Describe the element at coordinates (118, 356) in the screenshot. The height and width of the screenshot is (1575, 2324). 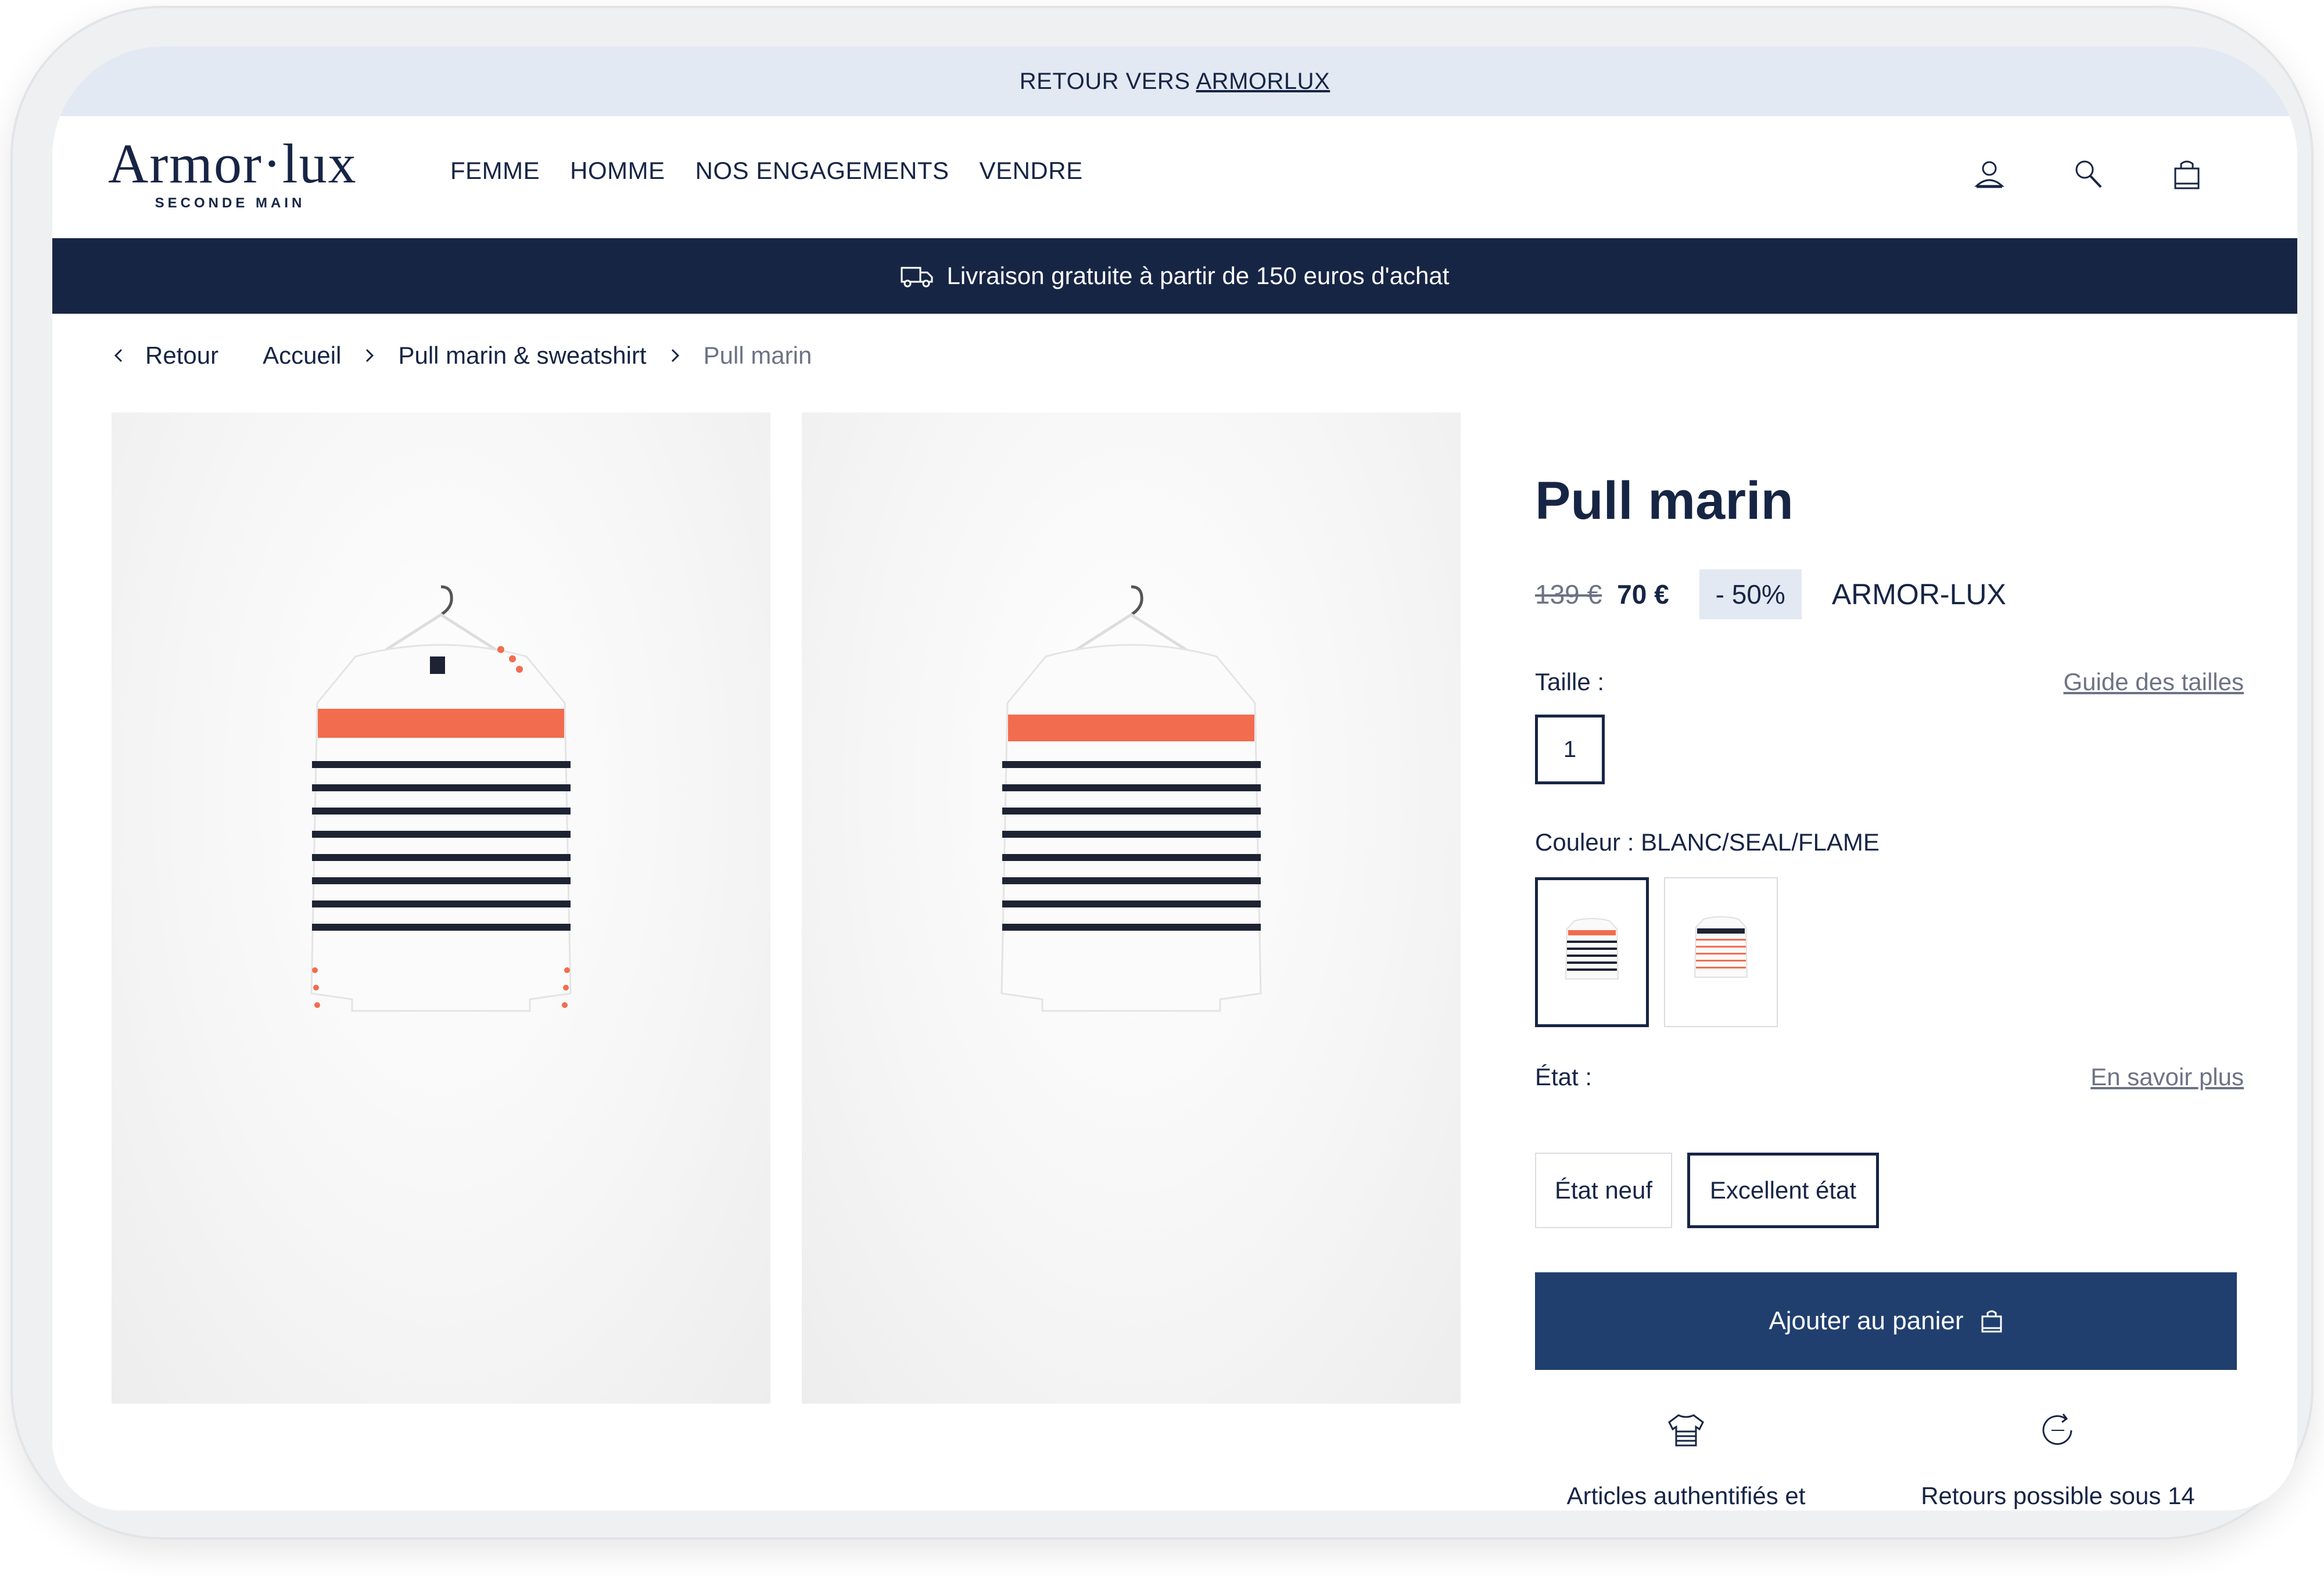
I see `chevron-left-icon` at that location.